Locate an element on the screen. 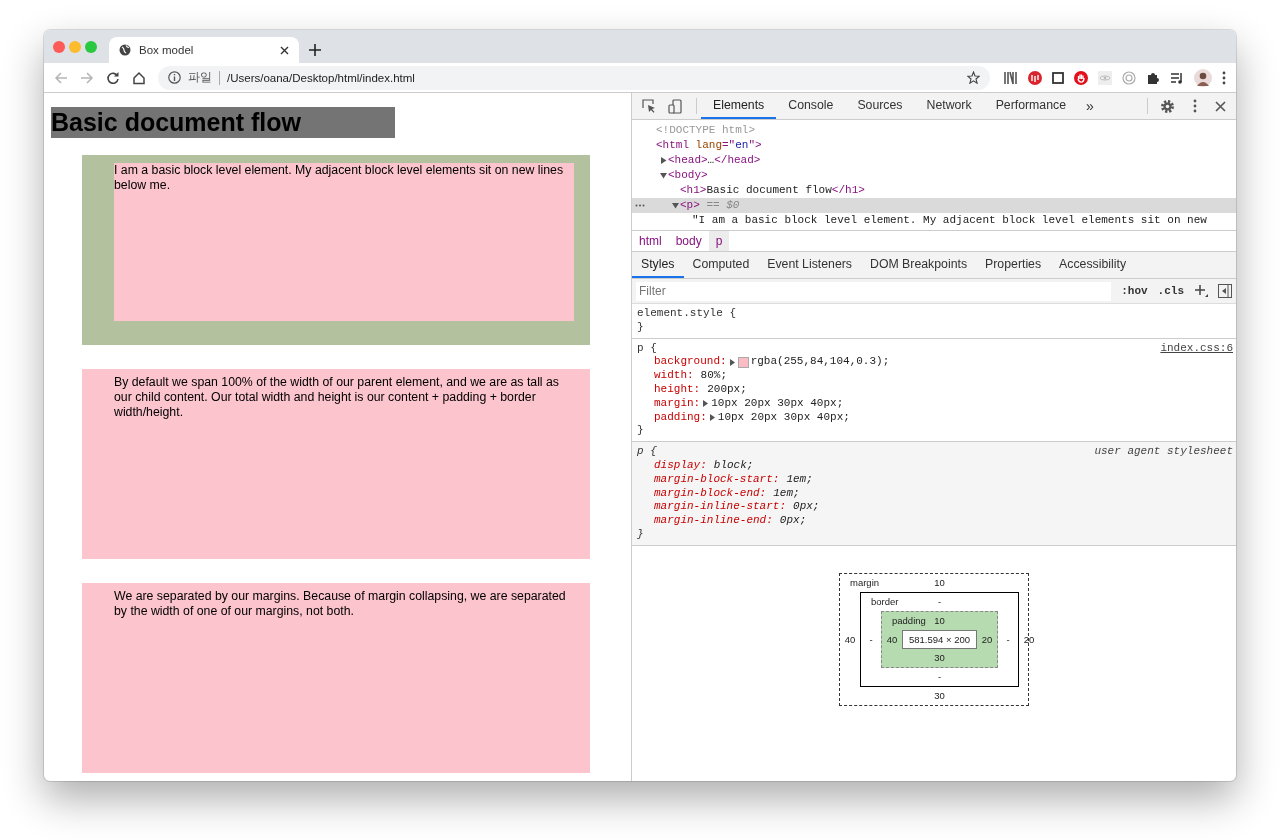  filter-toggle: :hov is located at coordinates (1134, 291).